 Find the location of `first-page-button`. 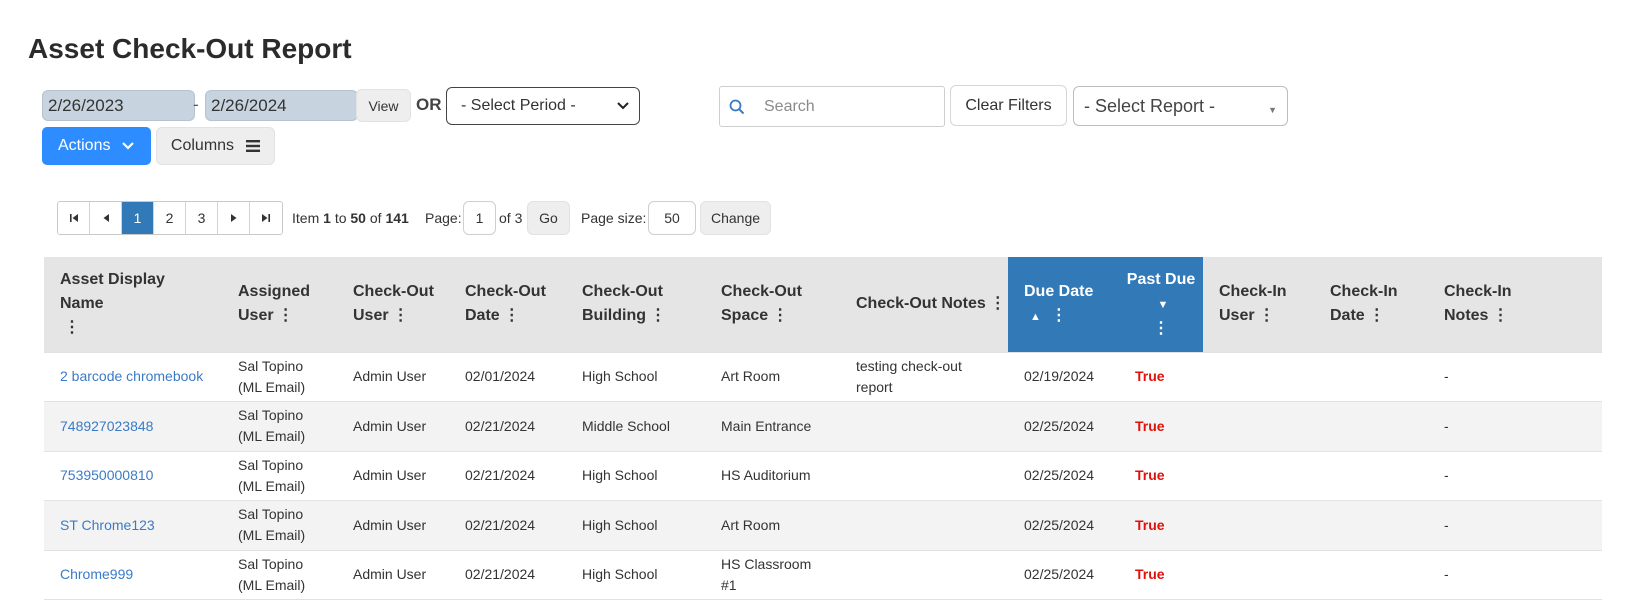

first-page-button is located at coordinates (74, 218).